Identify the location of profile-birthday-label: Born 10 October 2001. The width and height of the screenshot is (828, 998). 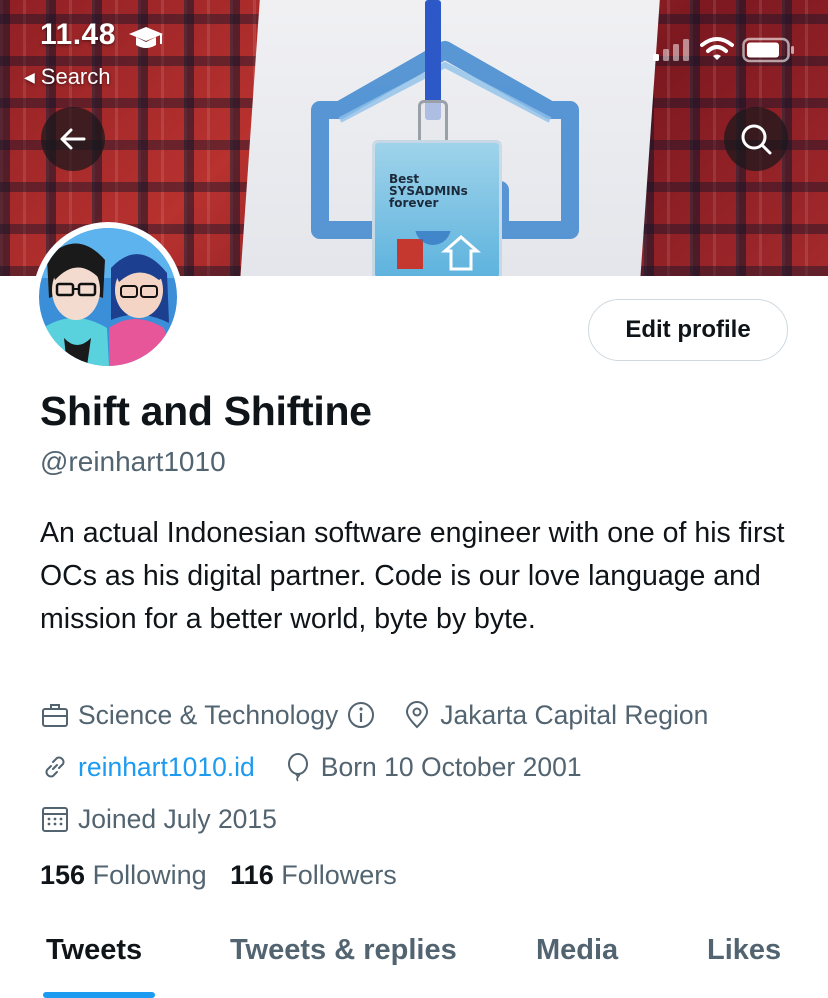
(451, 766).